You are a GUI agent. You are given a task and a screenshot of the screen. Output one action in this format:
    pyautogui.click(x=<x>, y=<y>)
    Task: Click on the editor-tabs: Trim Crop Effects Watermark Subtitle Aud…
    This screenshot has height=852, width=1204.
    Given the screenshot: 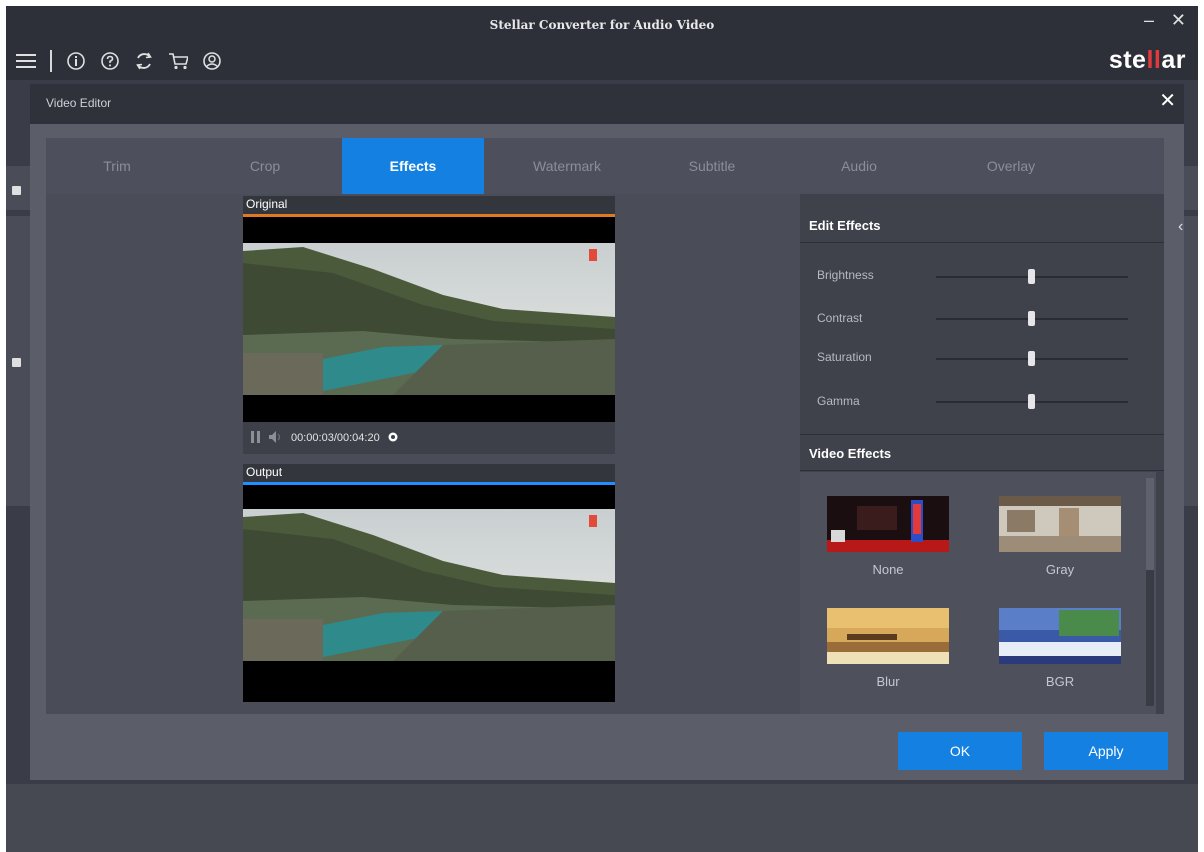 What is the action you would take?
    pyautogui.click(x=605, y=166)
    